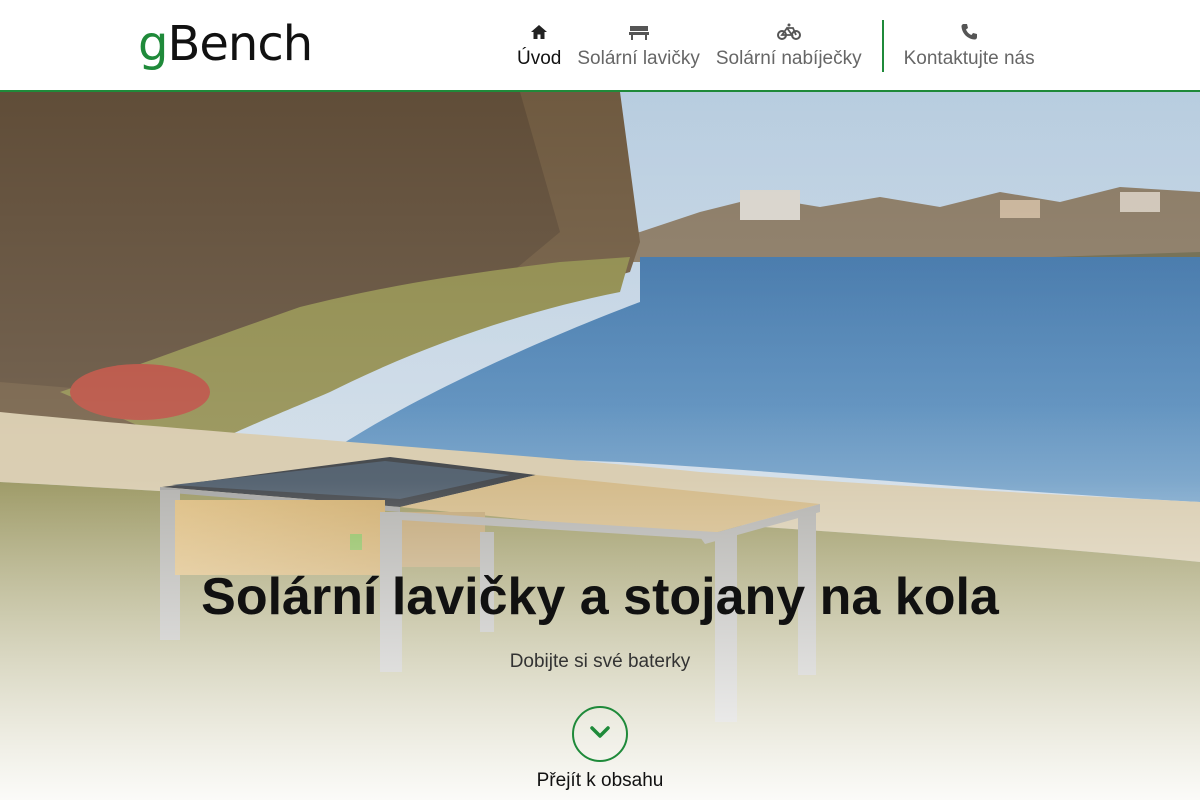 The width and height of the screenshot is (1200, 800). Describe the element at coordinates (639, 32) in the screenshot. I see `bench-icon` at that location.